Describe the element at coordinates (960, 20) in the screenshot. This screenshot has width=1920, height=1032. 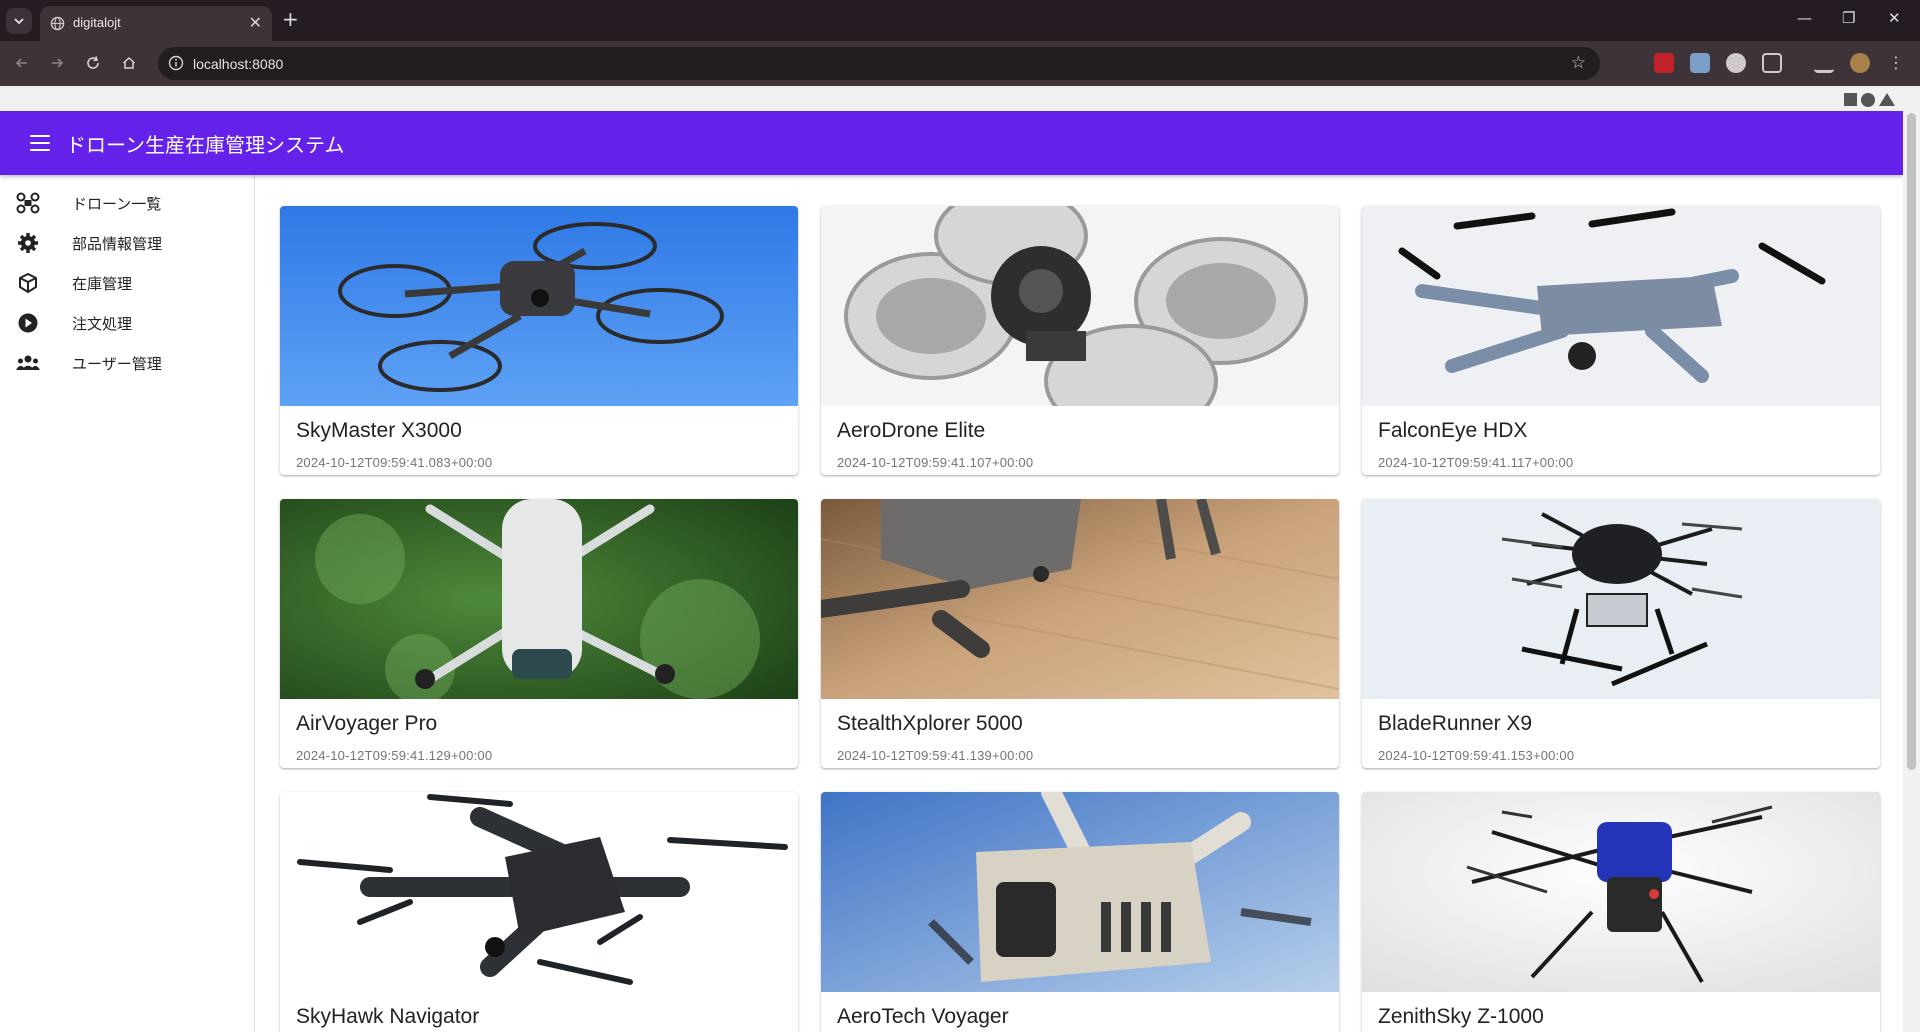
I see `browser-tabstrip: digitalojt ✕ + — ❐ ✕` at that location.